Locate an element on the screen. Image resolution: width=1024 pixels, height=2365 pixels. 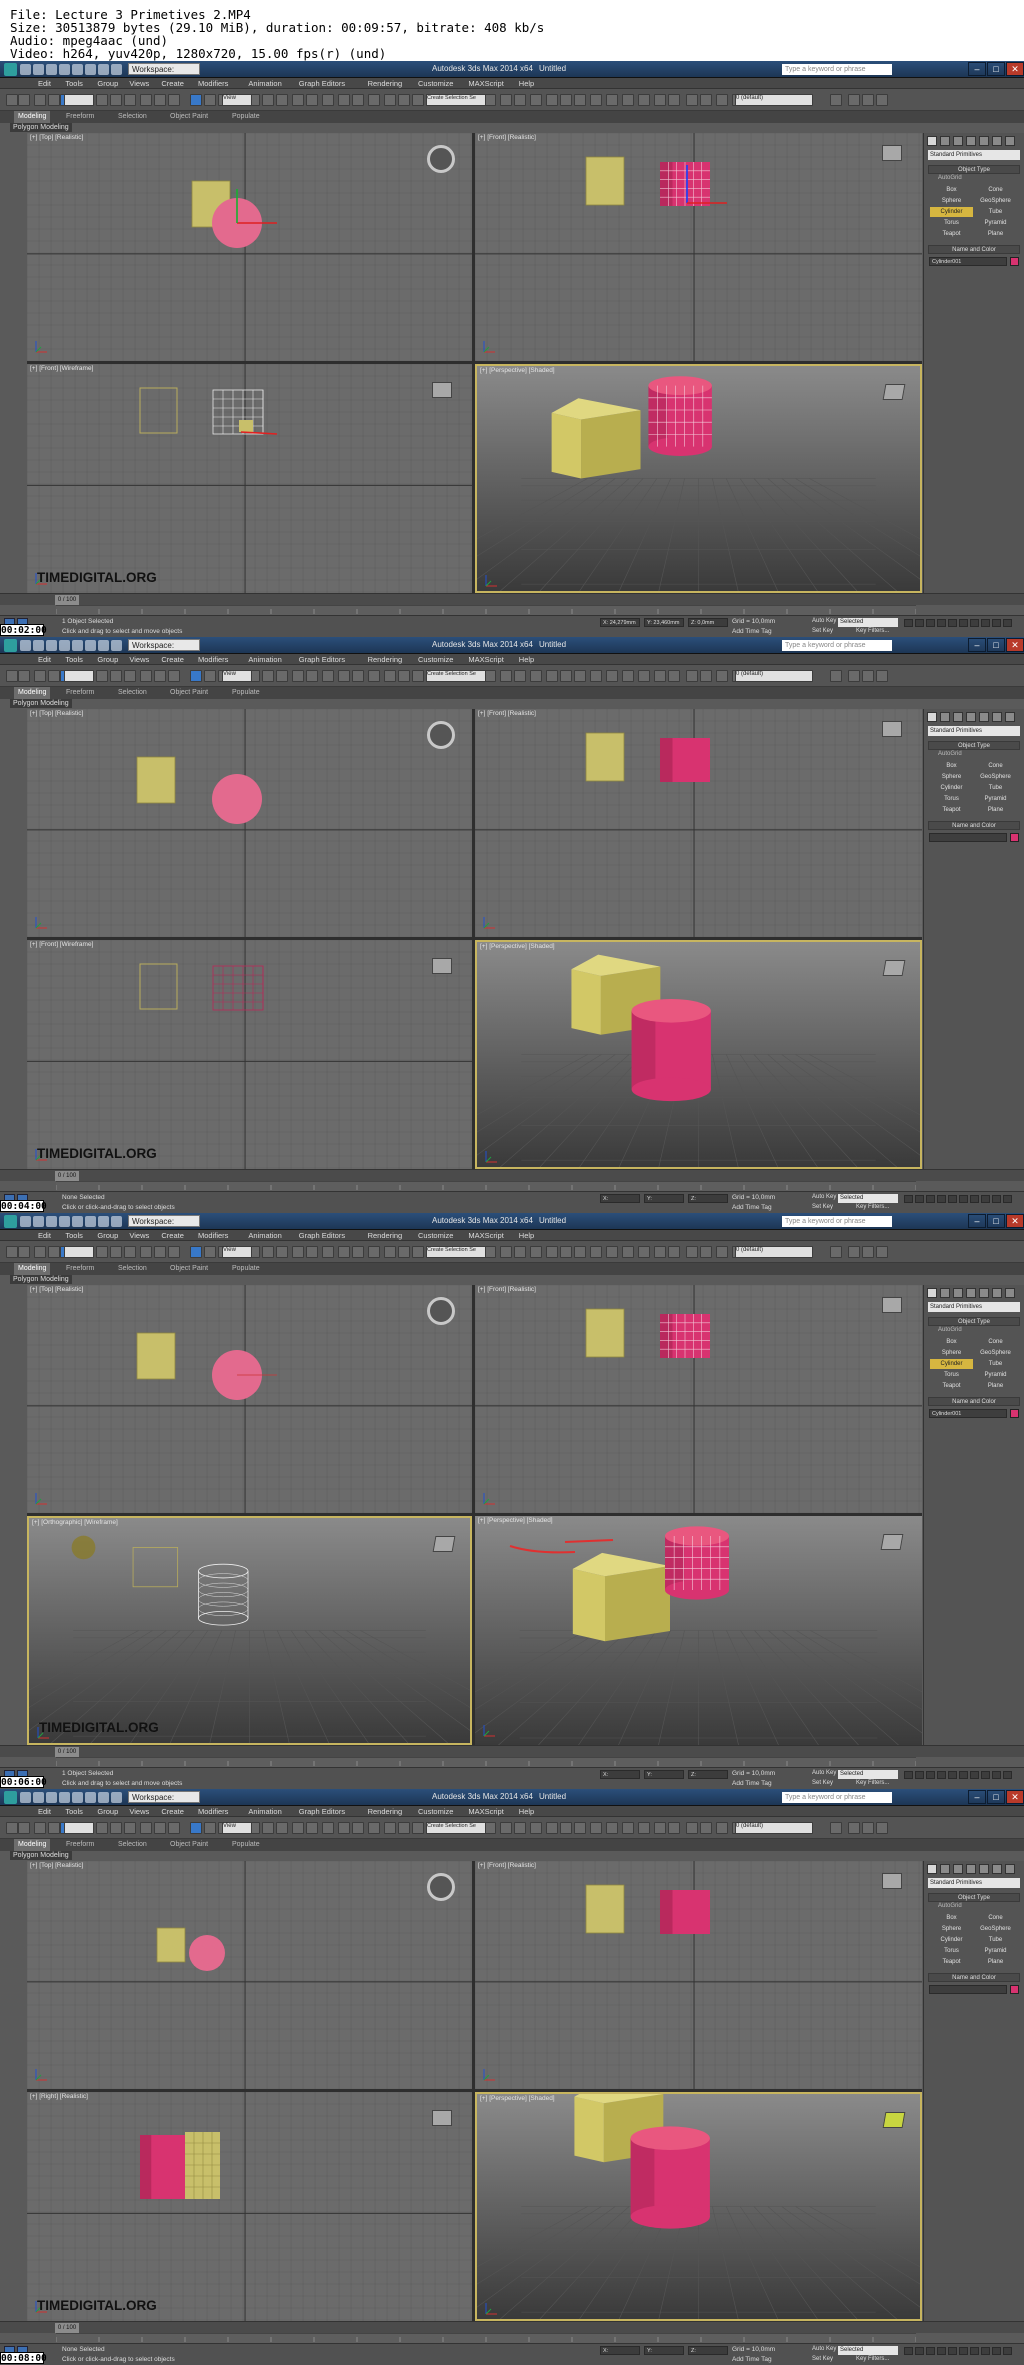
menu-item: Help is located at coordinates (526, 1235).